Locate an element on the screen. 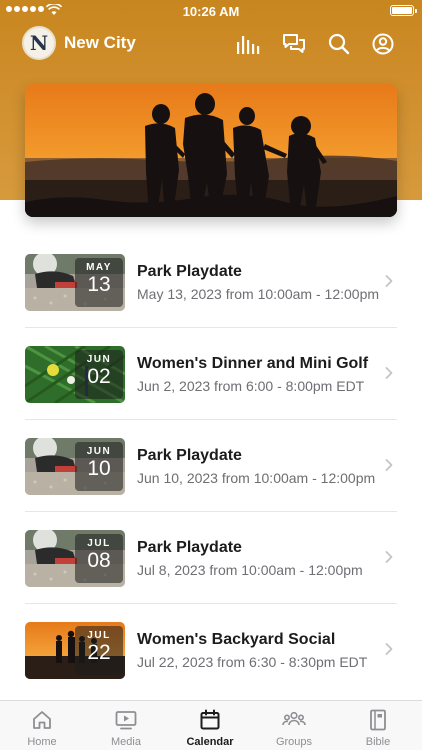 The image size is (422, 750). event-thumbnail: JUN 02 is located at coordinates (75, 374).